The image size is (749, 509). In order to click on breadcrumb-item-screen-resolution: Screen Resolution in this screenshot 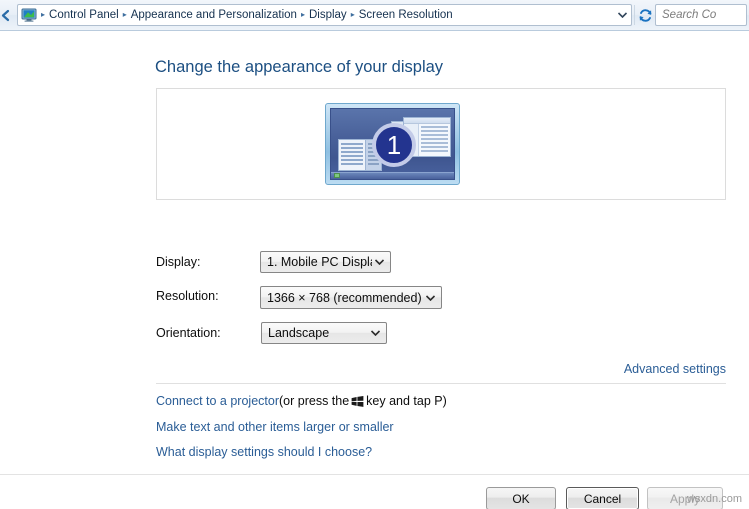, I will do `click(406, 15)`.